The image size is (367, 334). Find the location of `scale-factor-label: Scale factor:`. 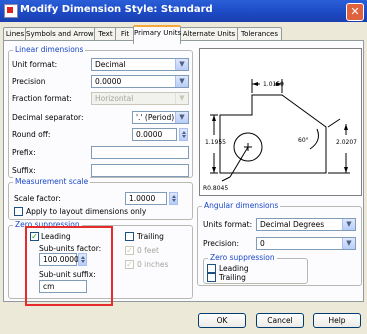

scale-factor-label: Scale factor: is located at coordinates (37, 198).